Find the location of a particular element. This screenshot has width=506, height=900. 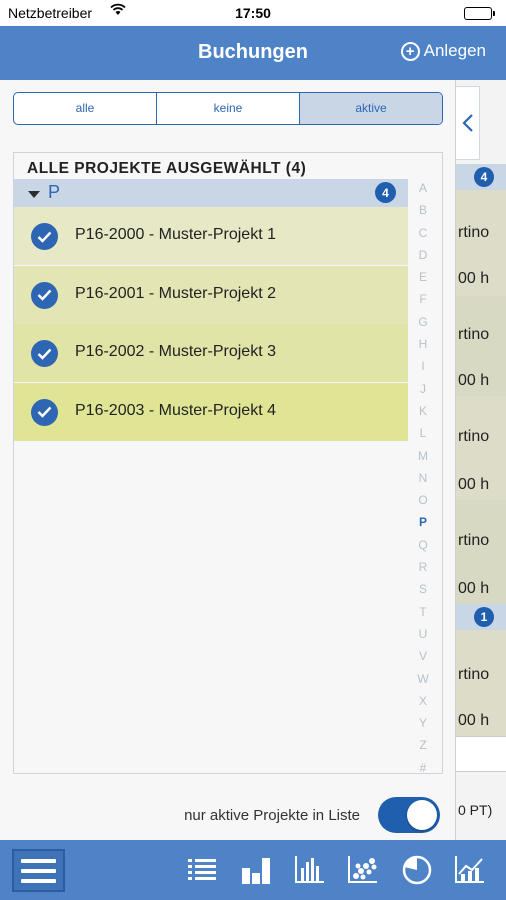

background-input is located at coordinates (481, 754).